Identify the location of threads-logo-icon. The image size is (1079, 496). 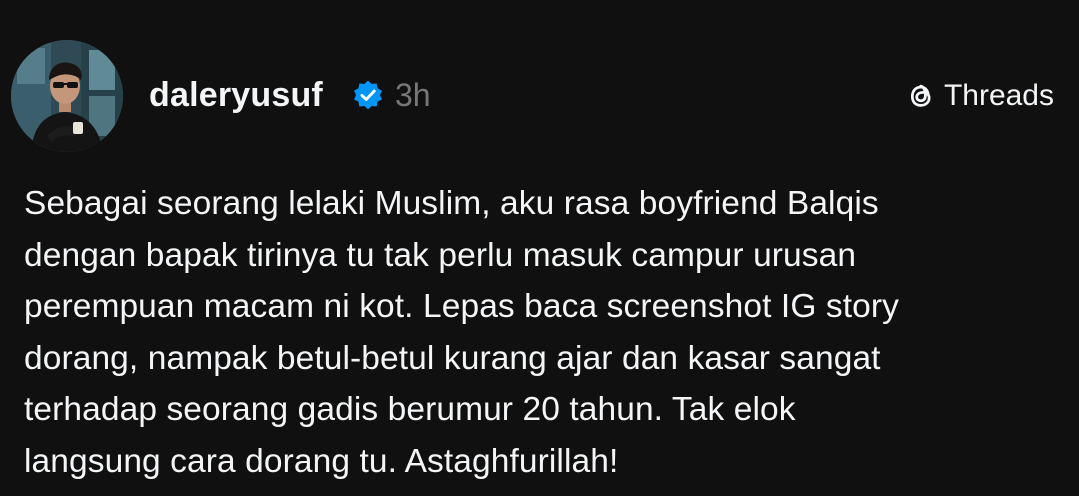
(920, 95).